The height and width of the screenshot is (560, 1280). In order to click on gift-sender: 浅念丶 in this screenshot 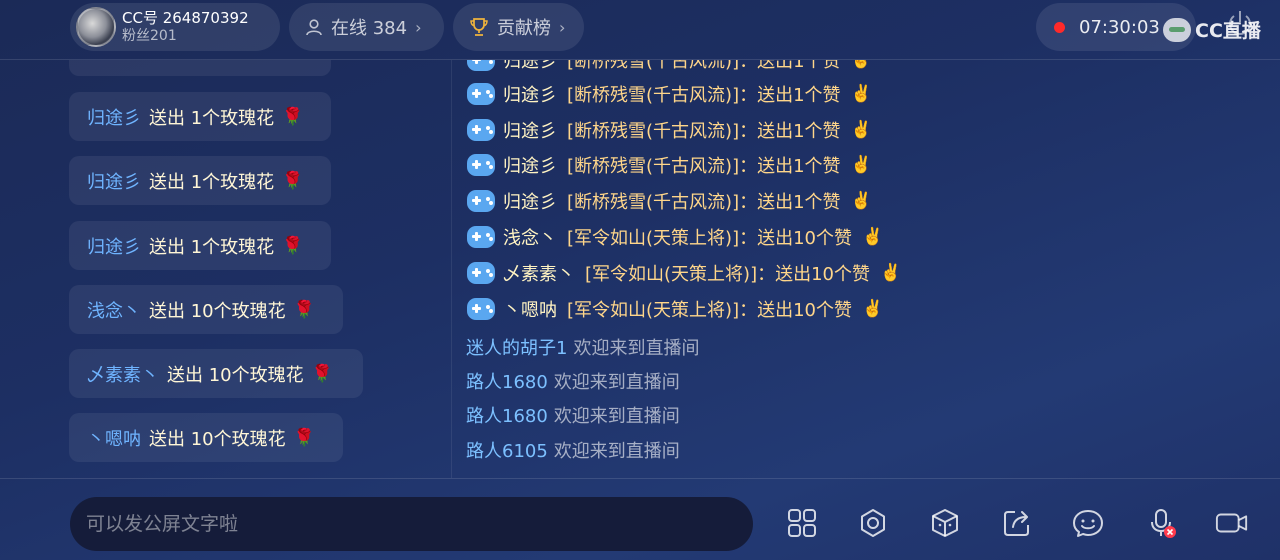, I will do `click(114, 310)`.